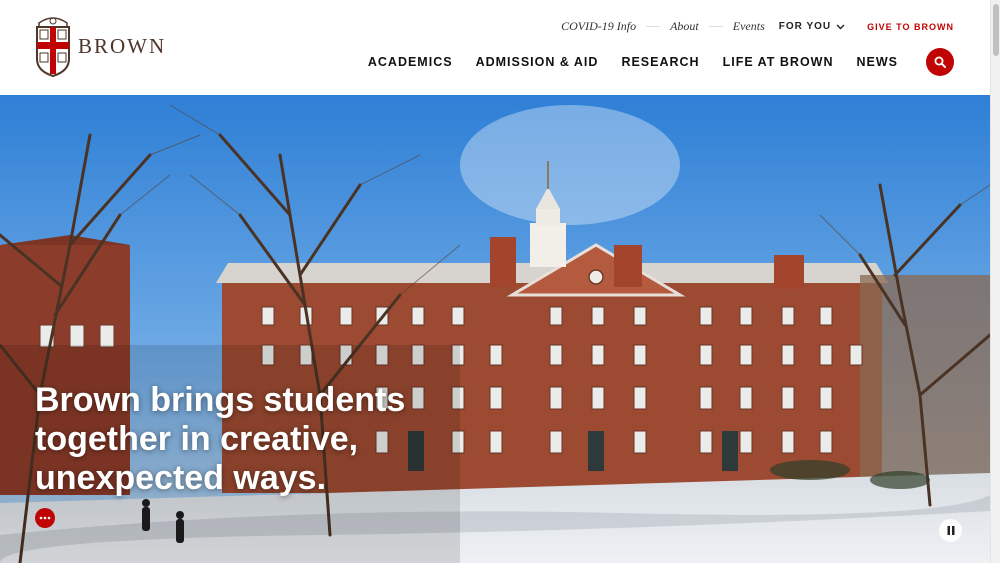  I want to click on chevron-down-icon, so click(840, 26).